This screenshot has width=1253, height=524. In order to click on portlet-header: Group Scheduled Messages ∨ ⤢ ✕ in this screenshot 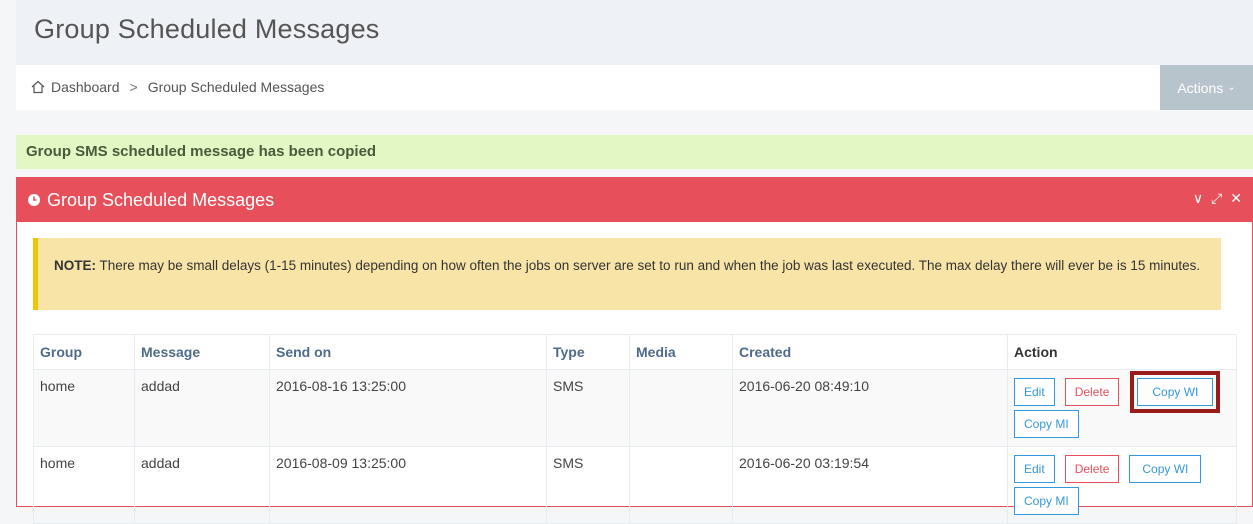, I will do `click(634, 200)`.